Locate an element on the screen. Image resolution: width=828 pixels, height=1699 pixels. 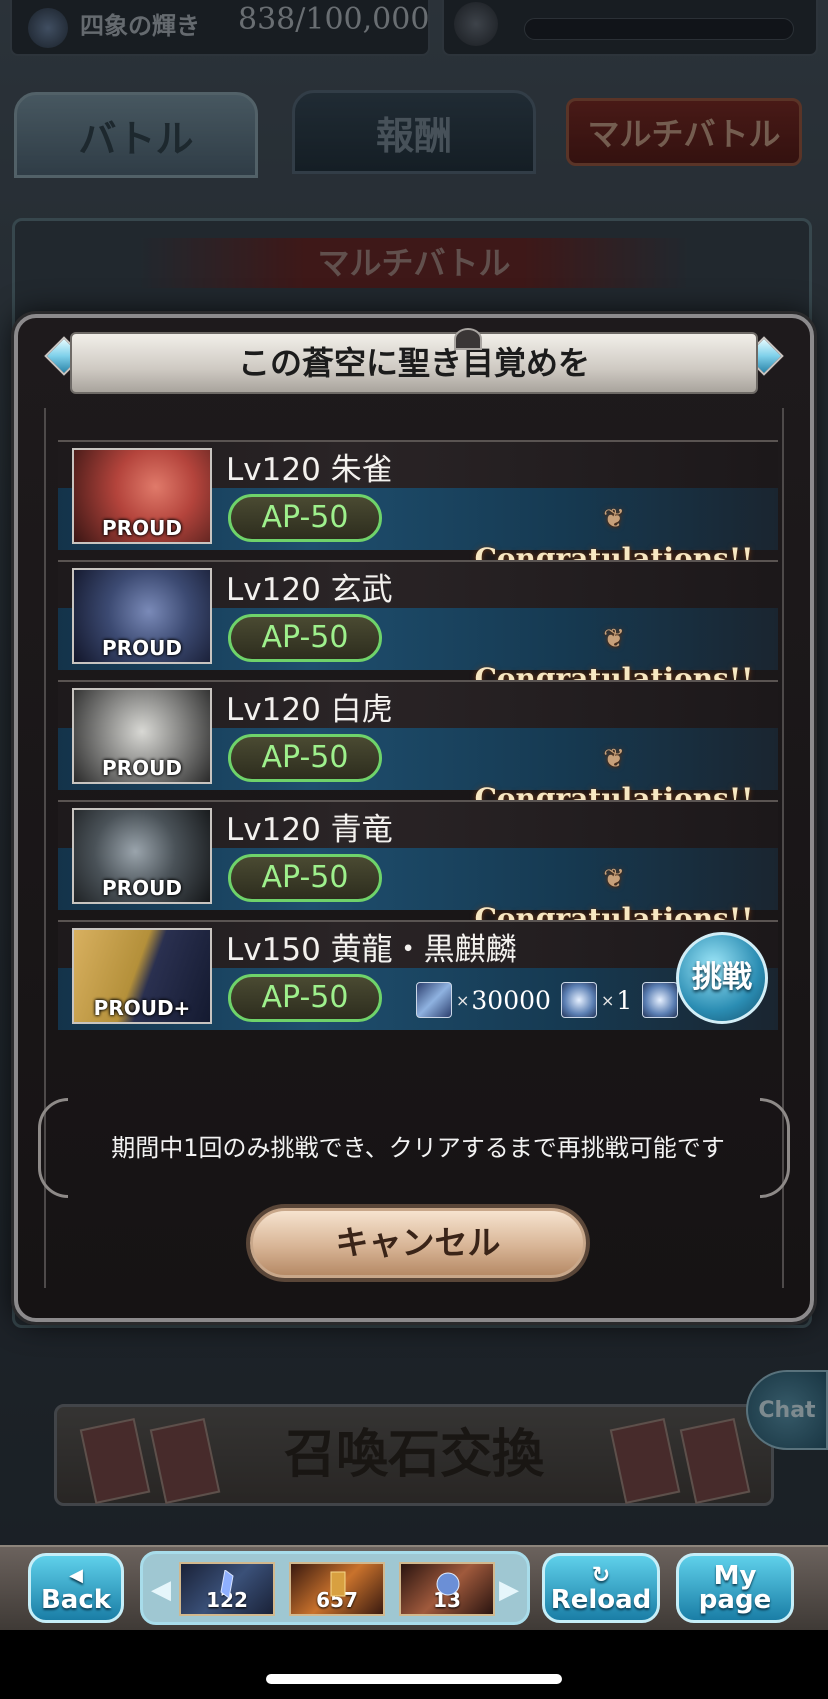
ticket-icon is located at coordinates (338, 1584).